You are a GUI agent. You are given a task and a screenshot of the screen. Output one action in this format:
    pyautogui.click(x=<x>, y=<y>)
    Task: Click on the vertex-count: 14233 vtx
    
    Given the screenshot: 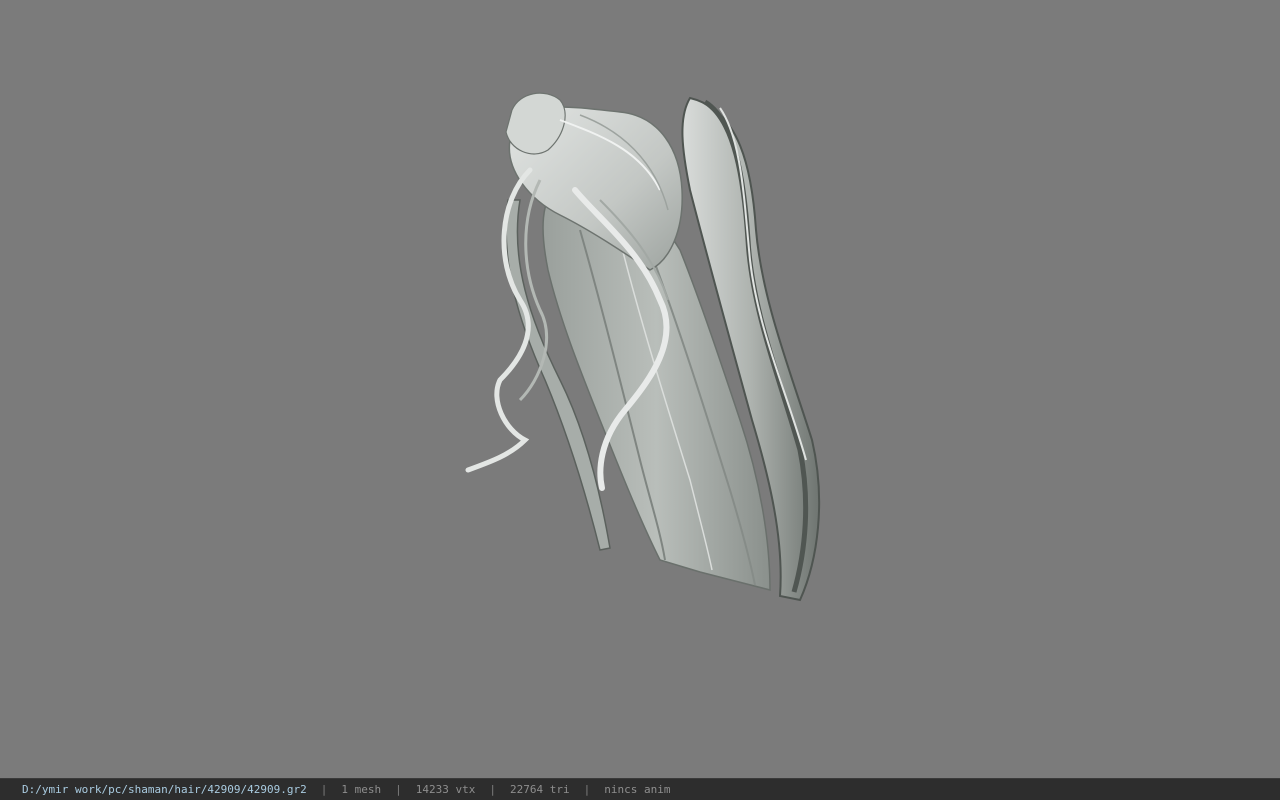 What is the action you would take?
    pyautogui.click(x=445, y=789)
    